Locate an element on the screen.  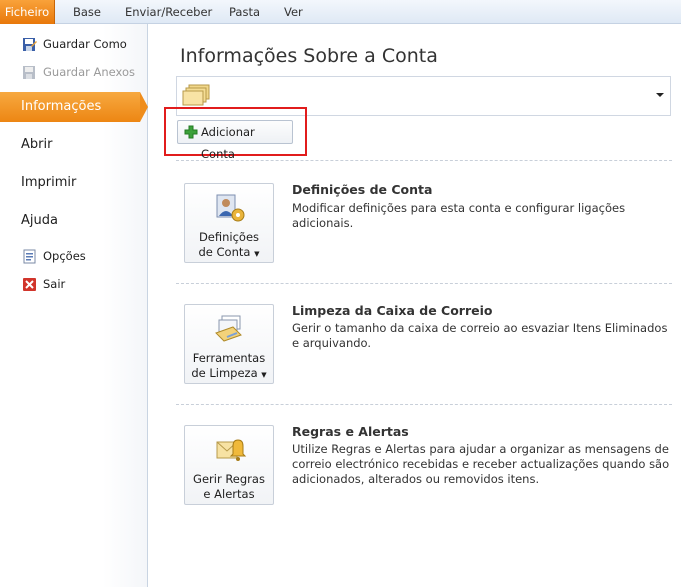
save-attachments-icon is located at coordinates (29, 72).